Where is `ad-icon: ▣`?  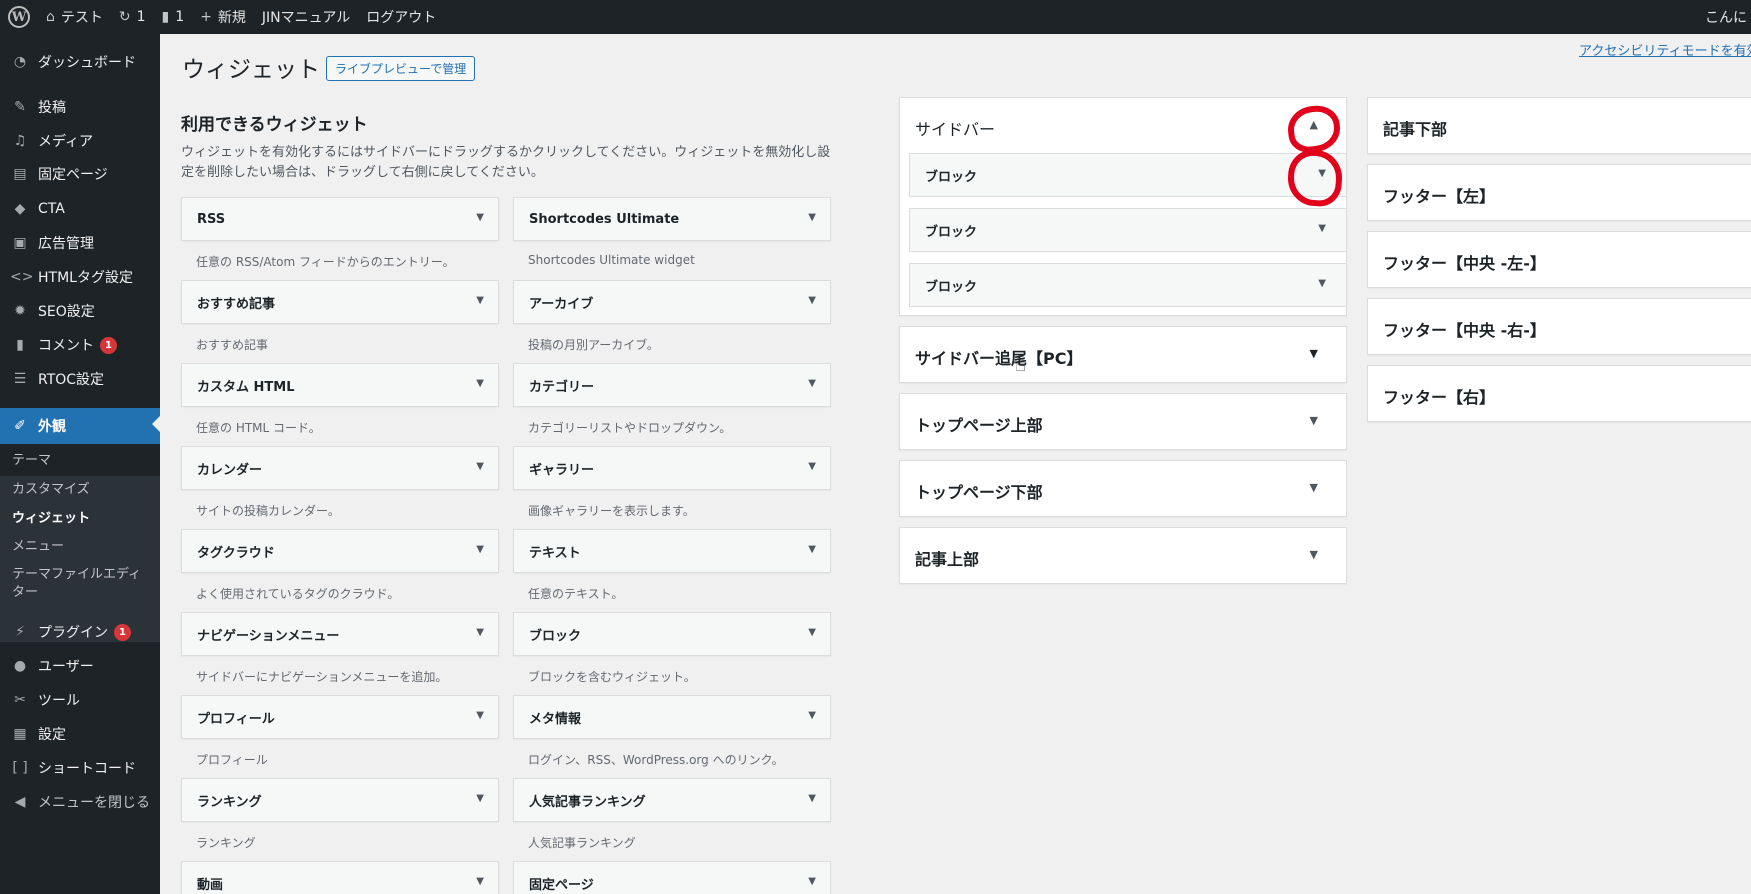
ad-icon: ▣ is located at coordinates (20, 243).